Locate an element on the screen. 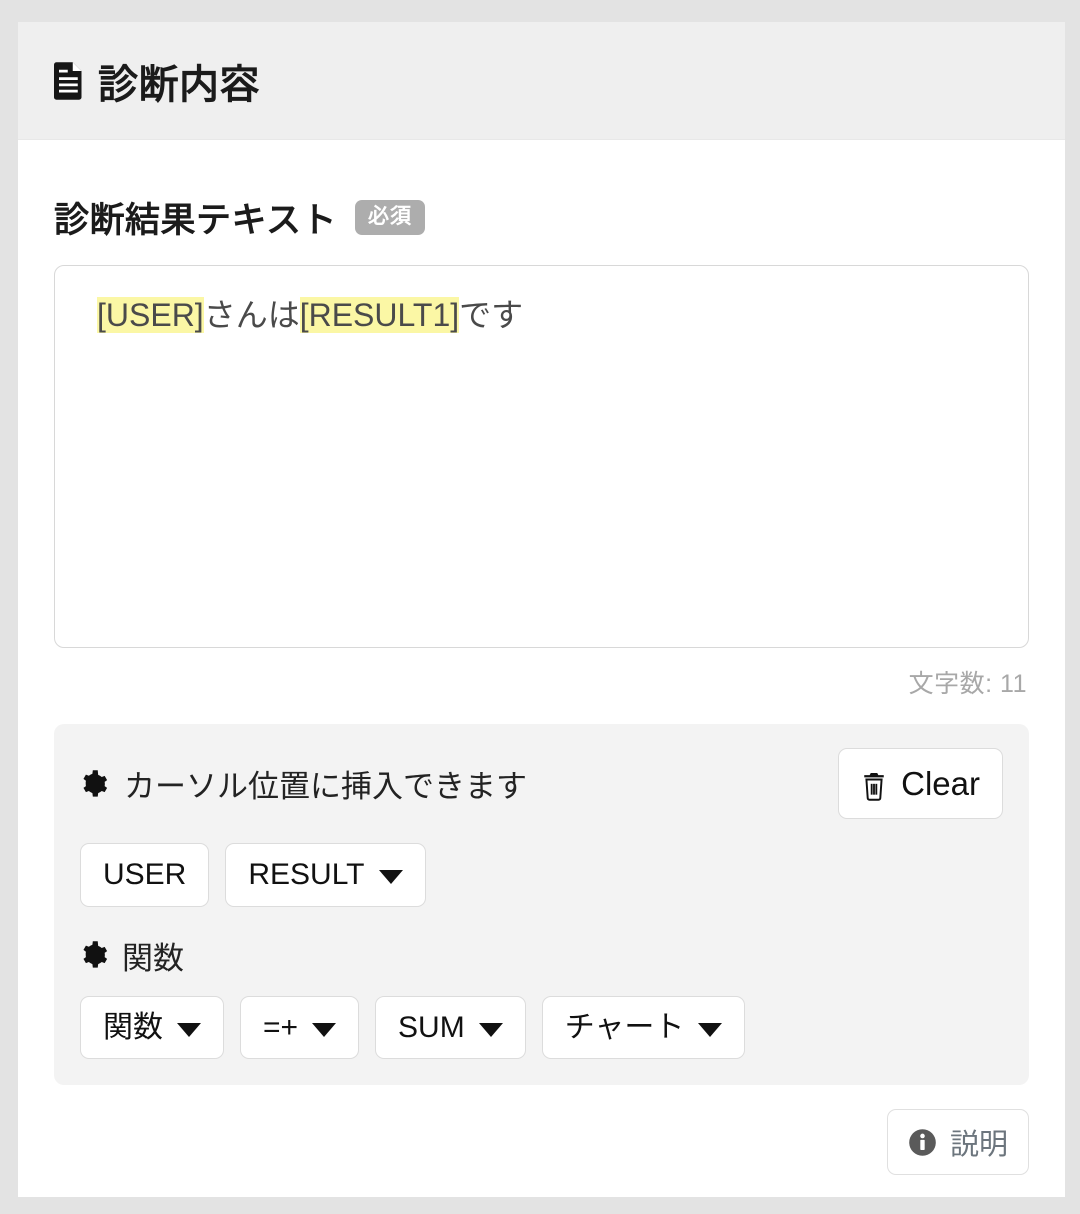  sum-dropdown-label: SUM is located at coordinates (431, 1027).